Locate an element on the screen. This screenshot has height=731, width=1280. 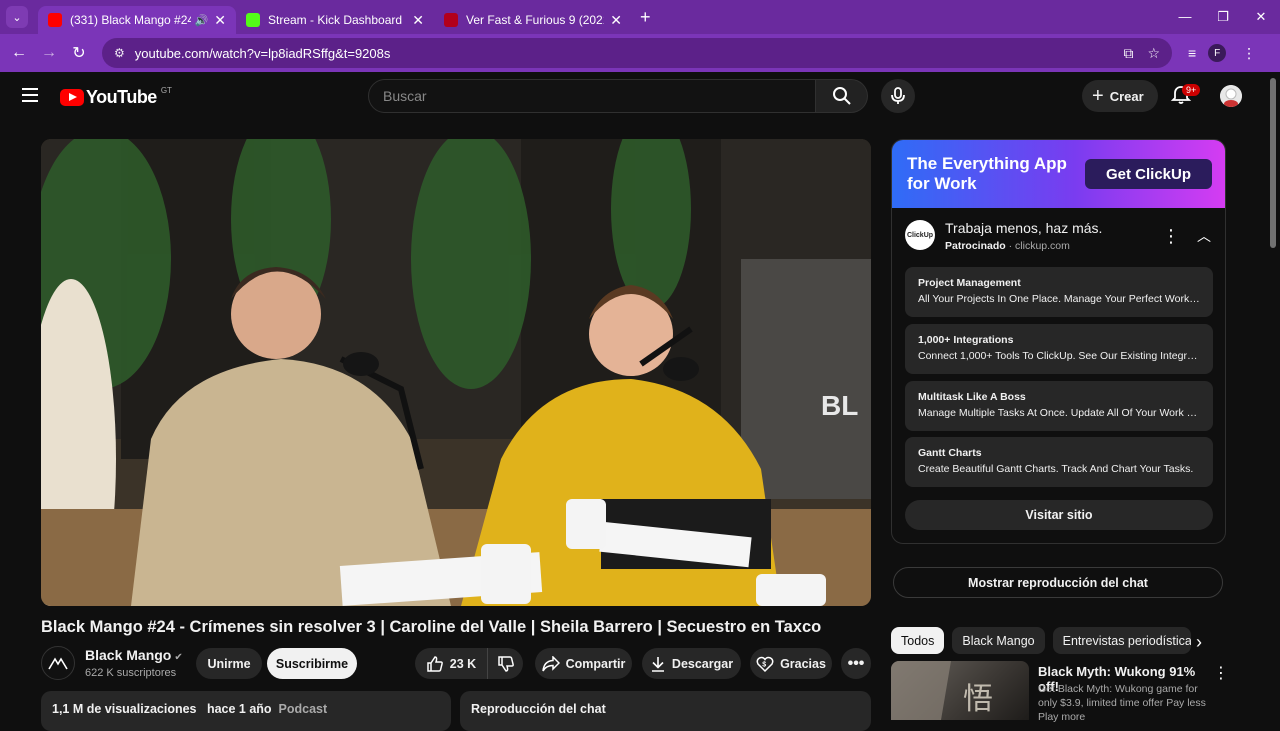
window-controls: — ❐ ✕ is located at coordinates (1223, 17).